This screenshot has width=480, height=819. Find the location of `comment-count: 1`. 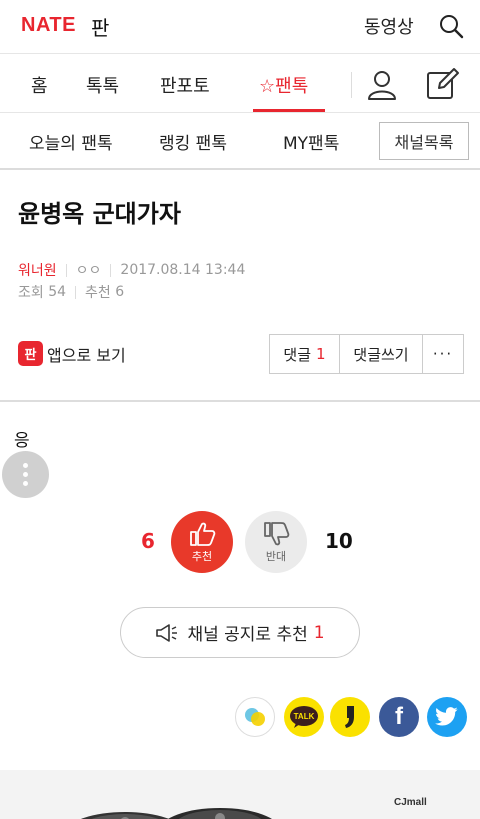

comment-count: 1 is located at coordinates (321, 354).